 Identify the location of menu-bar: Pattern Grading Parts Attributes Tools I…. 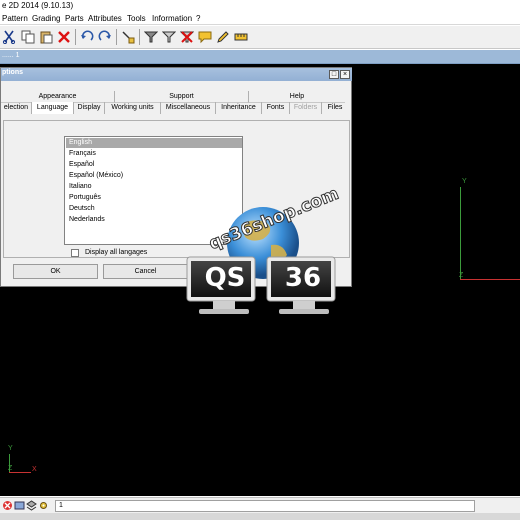
(260, 18).